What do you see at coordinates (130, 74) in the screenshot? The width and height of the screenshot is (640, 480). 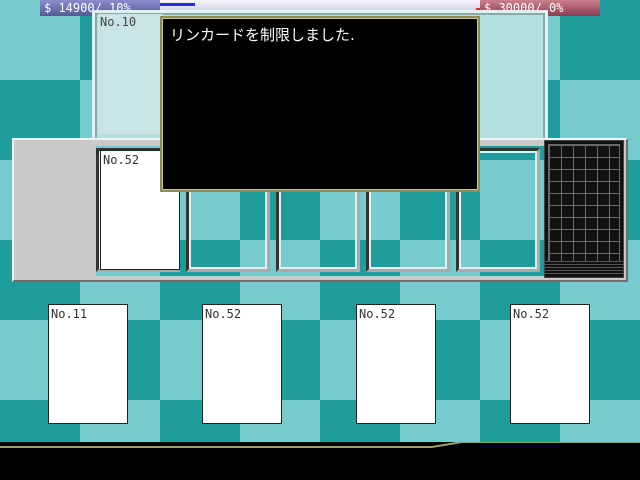 I see `top-card` at bounding box center [130, 74].